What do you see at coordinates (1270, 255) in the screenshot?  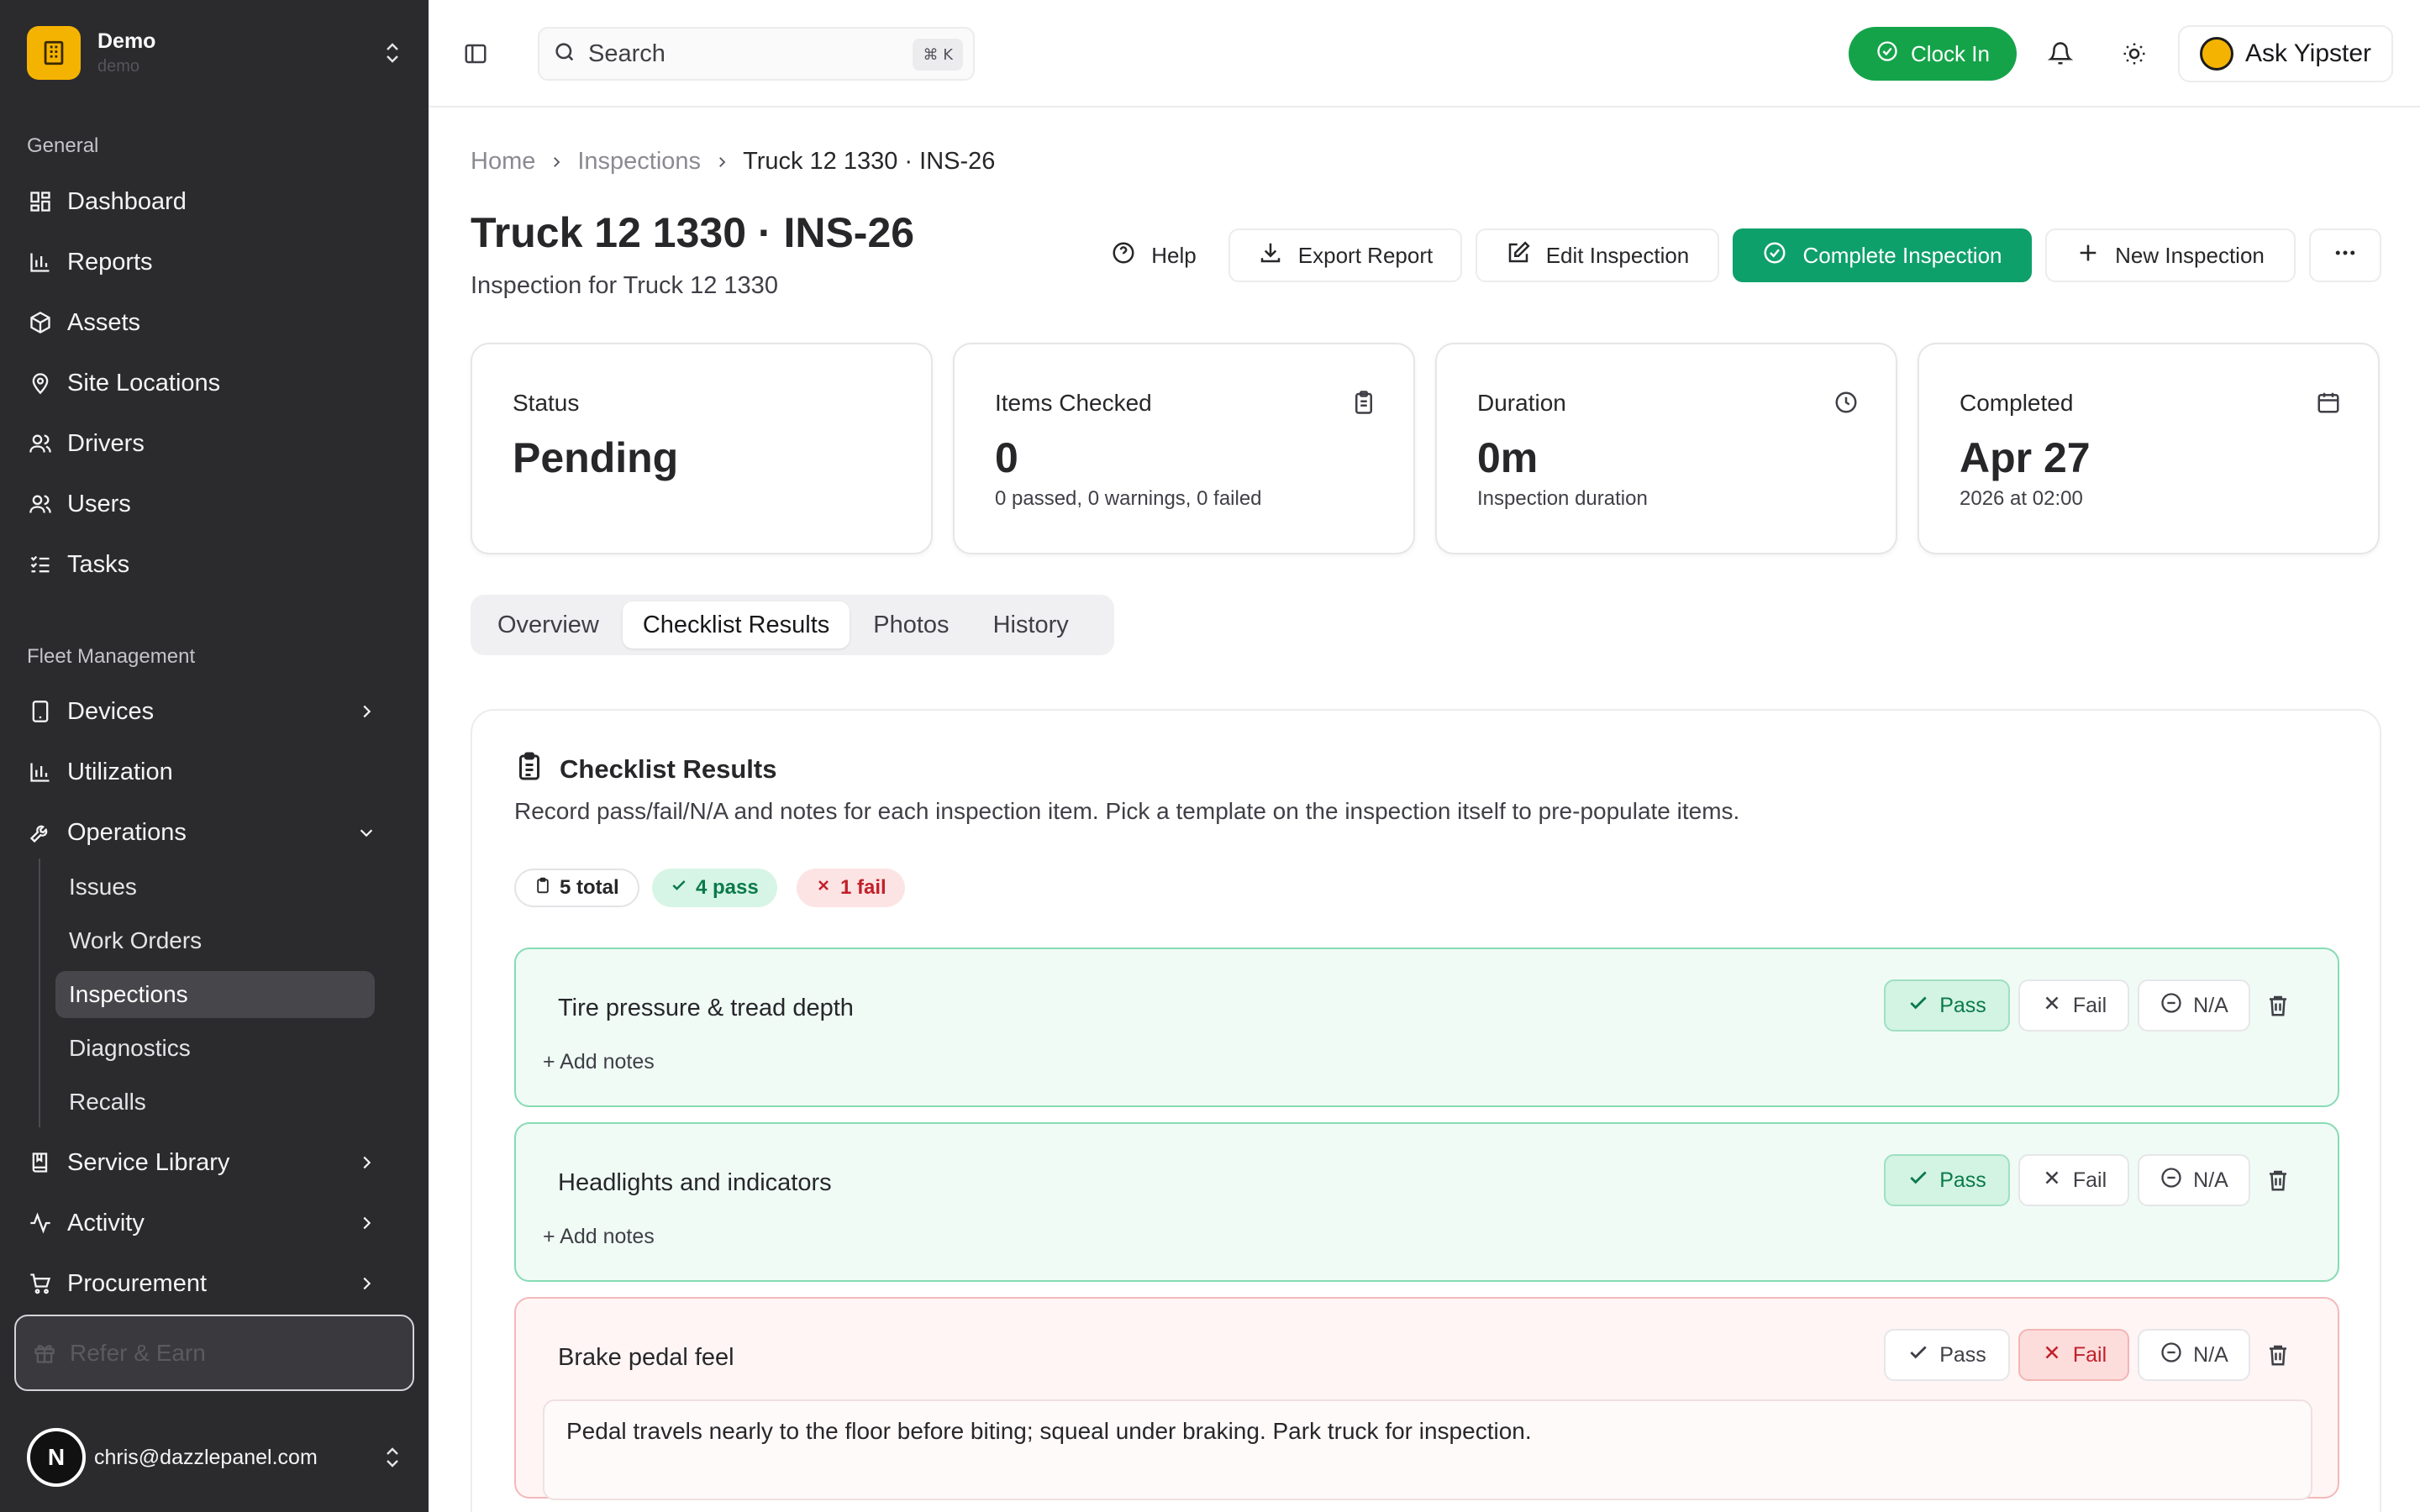 I see `download-icon` at bounding box center [1270, 255].